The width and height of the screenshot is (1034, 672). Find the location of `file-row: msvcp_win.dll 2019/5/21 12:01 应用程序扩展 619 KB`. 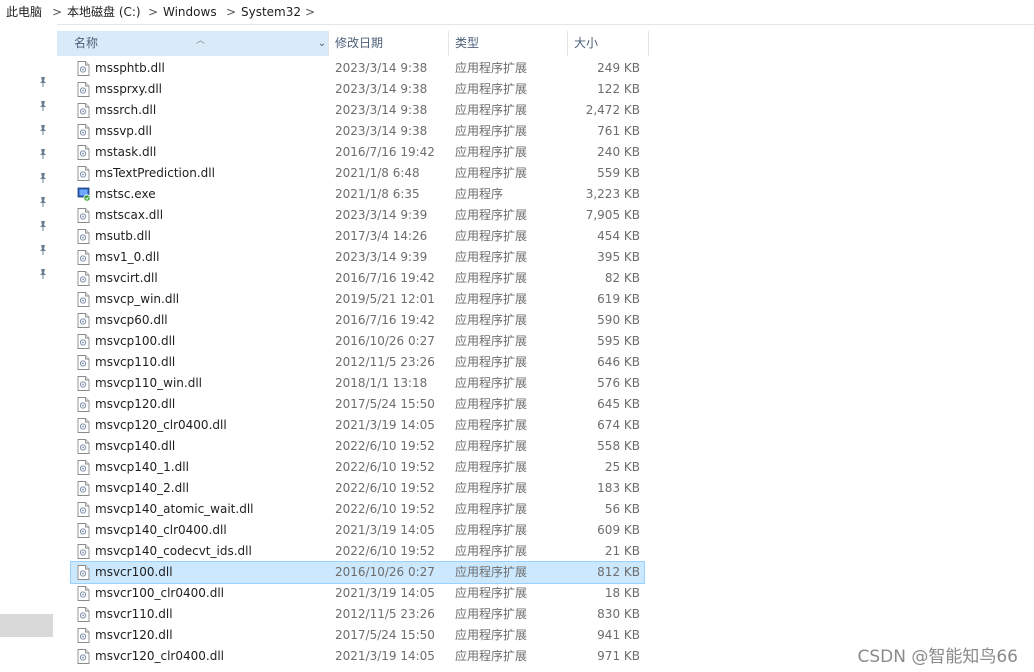

file-row: msvcp_win.dll 2019/5/21 12:01 应用程序扩展 619 KB is located at coordinates (357, 299).